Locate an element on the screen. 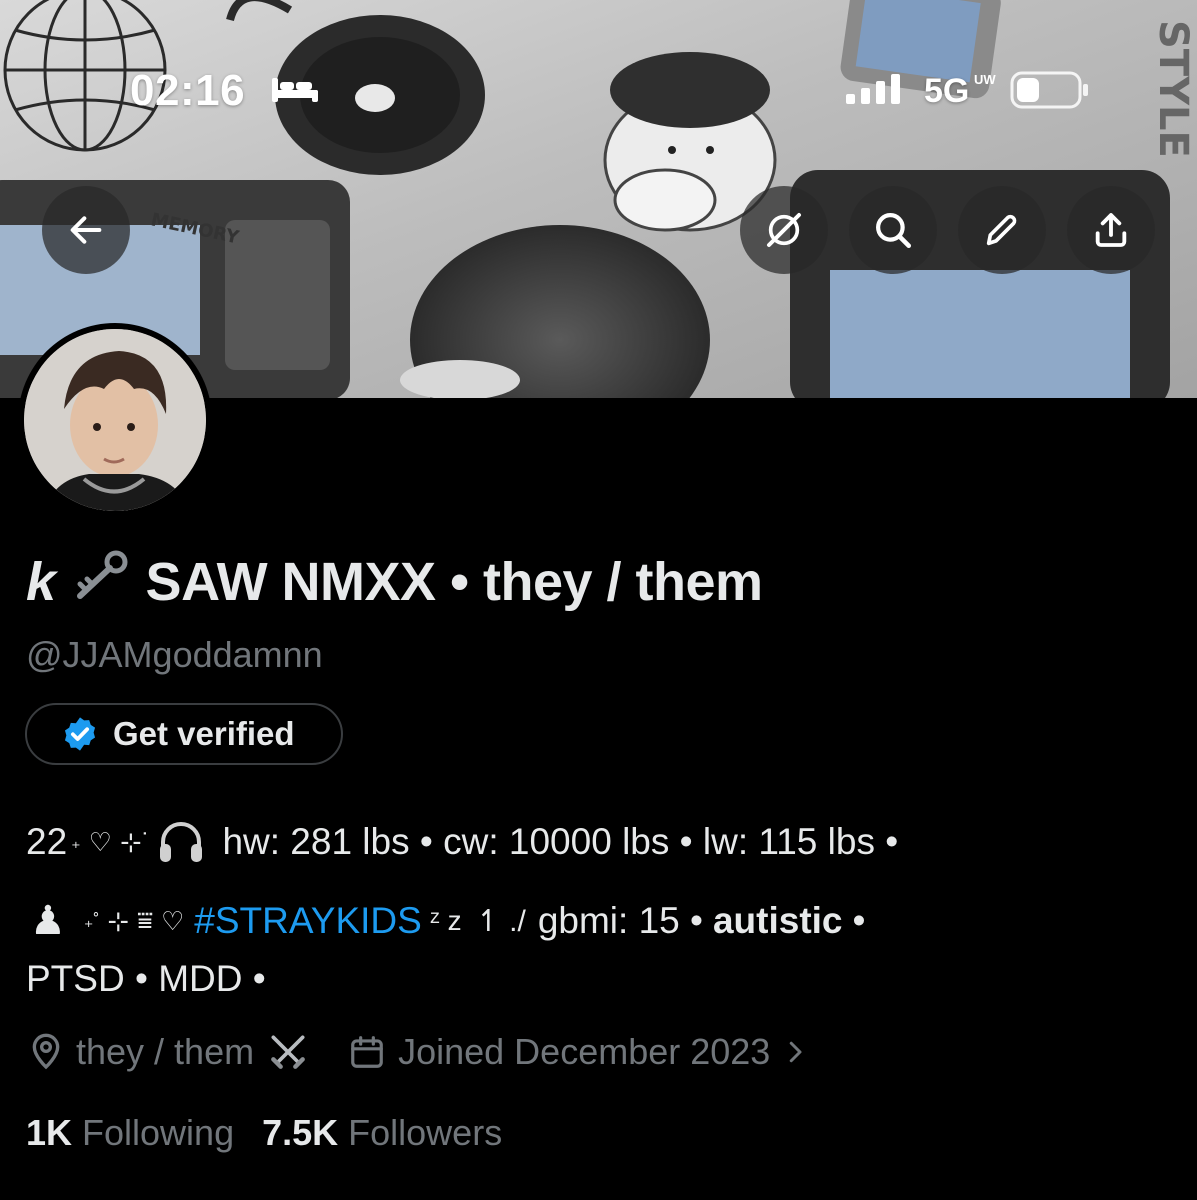 The width and height of the screenshot is (1197, 1200). bio-conditions: PTSD • MDD • is located at coordinates (146, 978).